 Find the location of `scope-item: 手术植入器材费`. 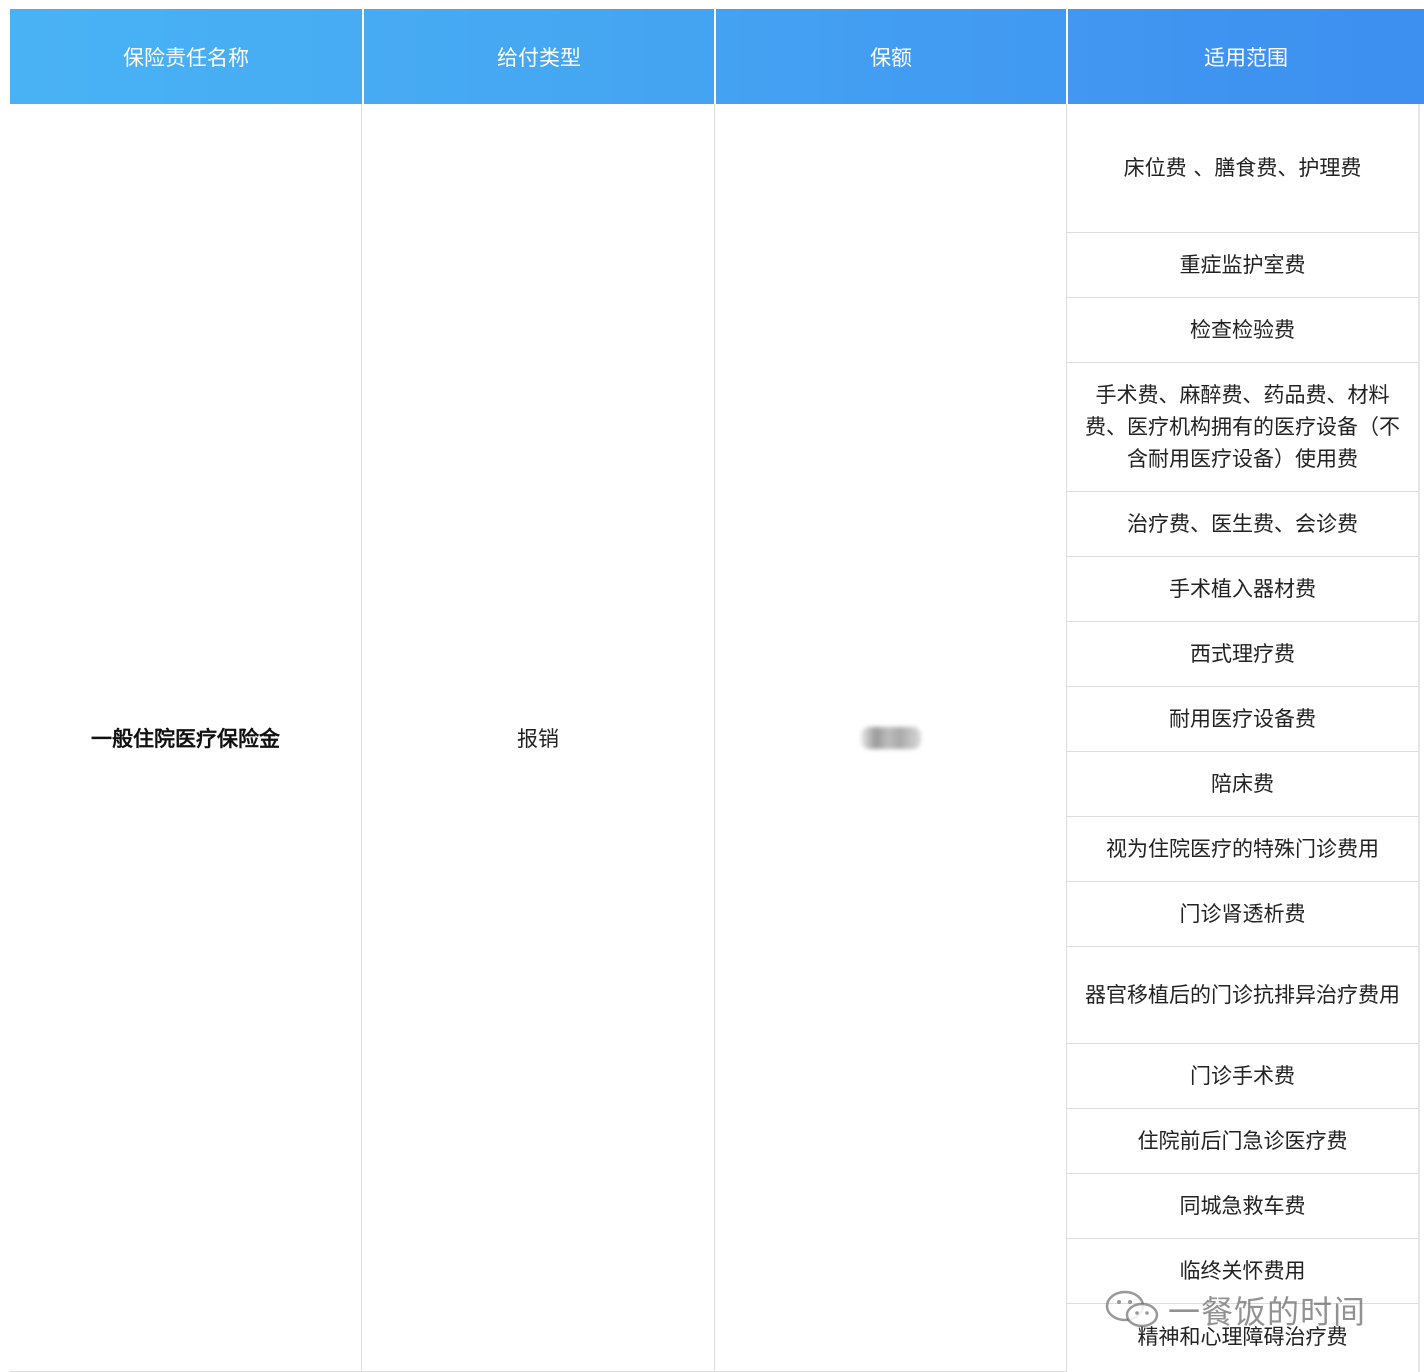

scope-item: 手术植入器材费 is located at coordinates (1242, 589).